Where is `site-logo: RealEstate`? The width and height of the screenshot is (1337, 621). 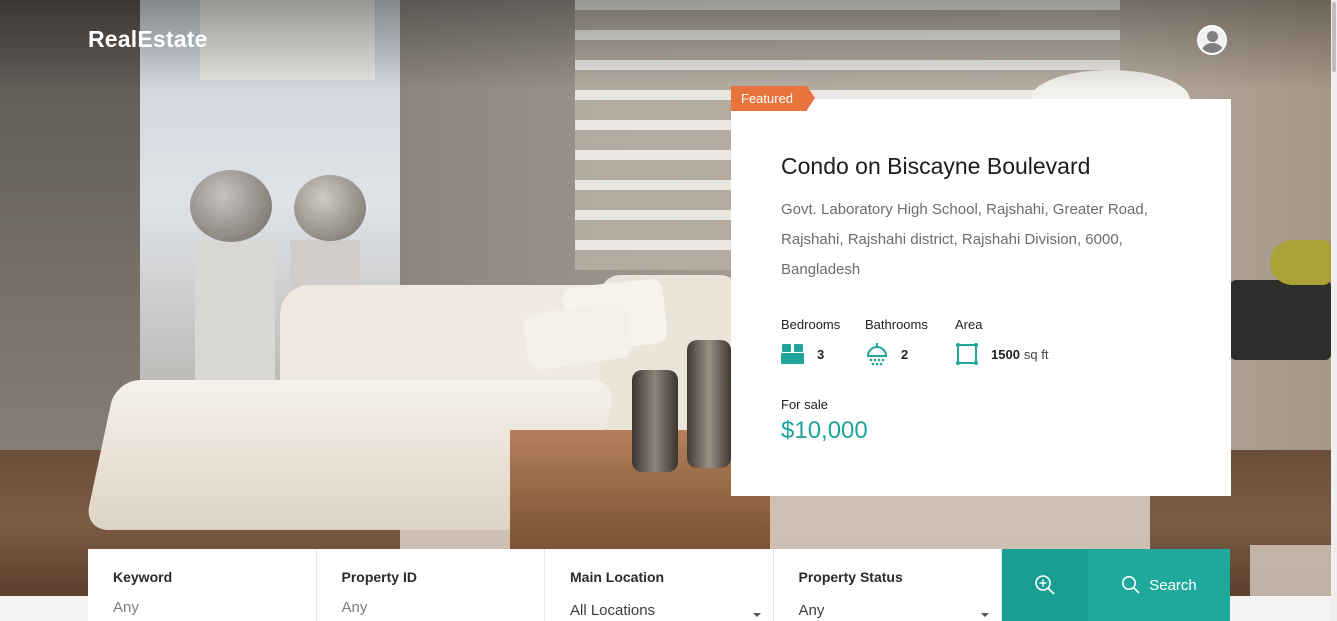 site-logo: RealEstate is located at coordinates (148, 39).